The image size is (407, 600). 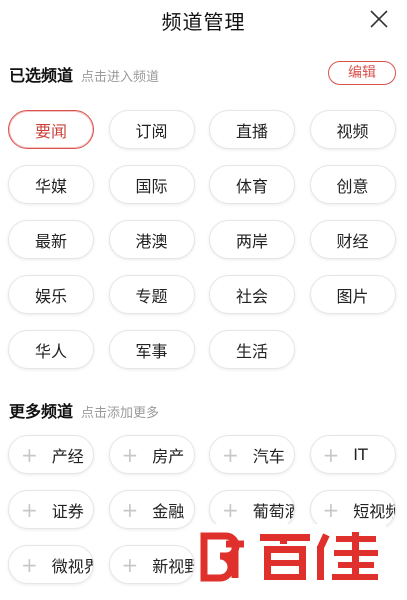 I want to click on channel-label: 国际, so click(x=151, y=186).